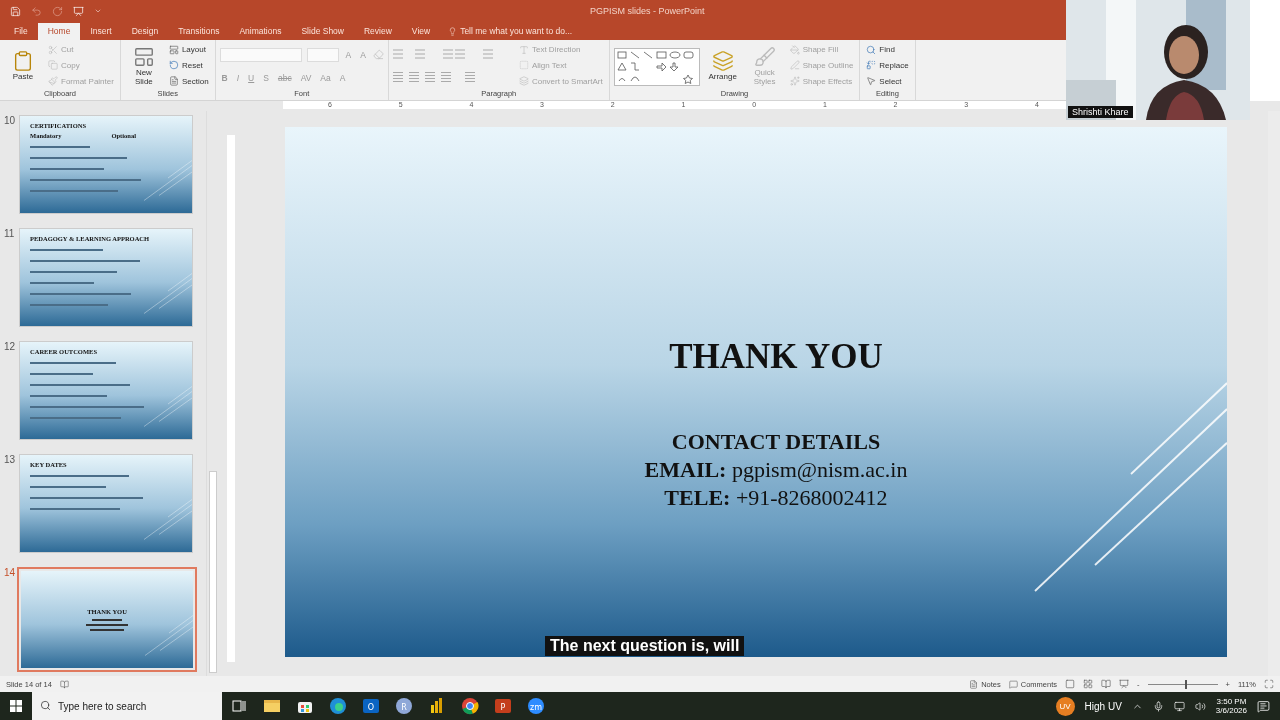  Describe the element at coordinates (53, 81) in the screenshot. I see `paintbrush-icon` at that location.